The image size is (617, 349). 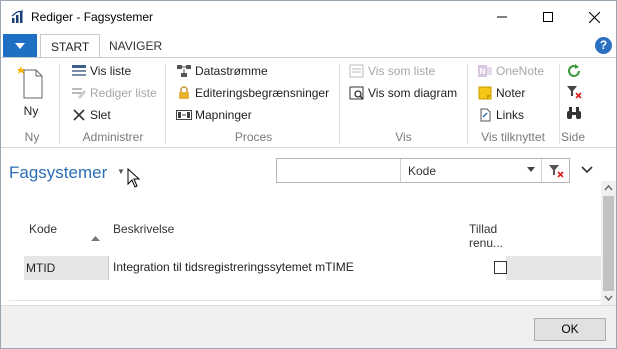 What do you see at coordinates (184, 93) in the screenshot?
I see `lock-icon` at bounding box center [184, 93].